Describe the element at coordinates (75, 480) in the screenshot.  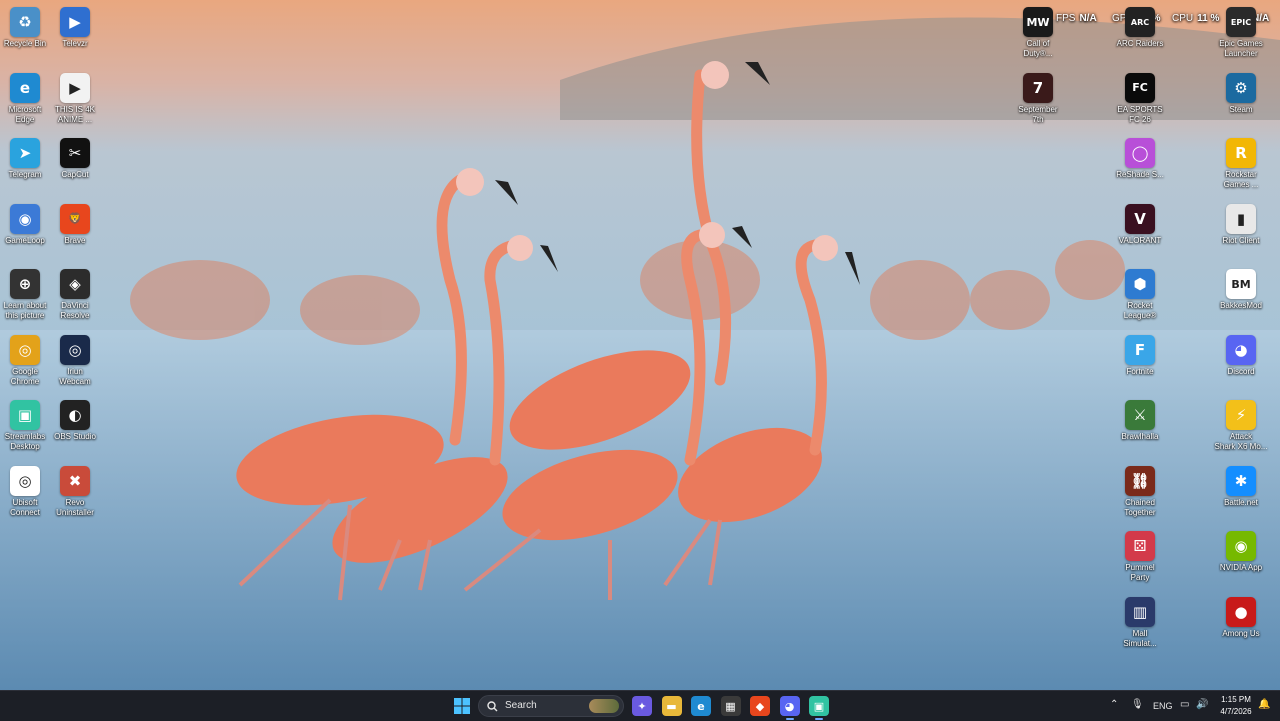
I see `revo-uninstaller-icon: ✖` at that location.